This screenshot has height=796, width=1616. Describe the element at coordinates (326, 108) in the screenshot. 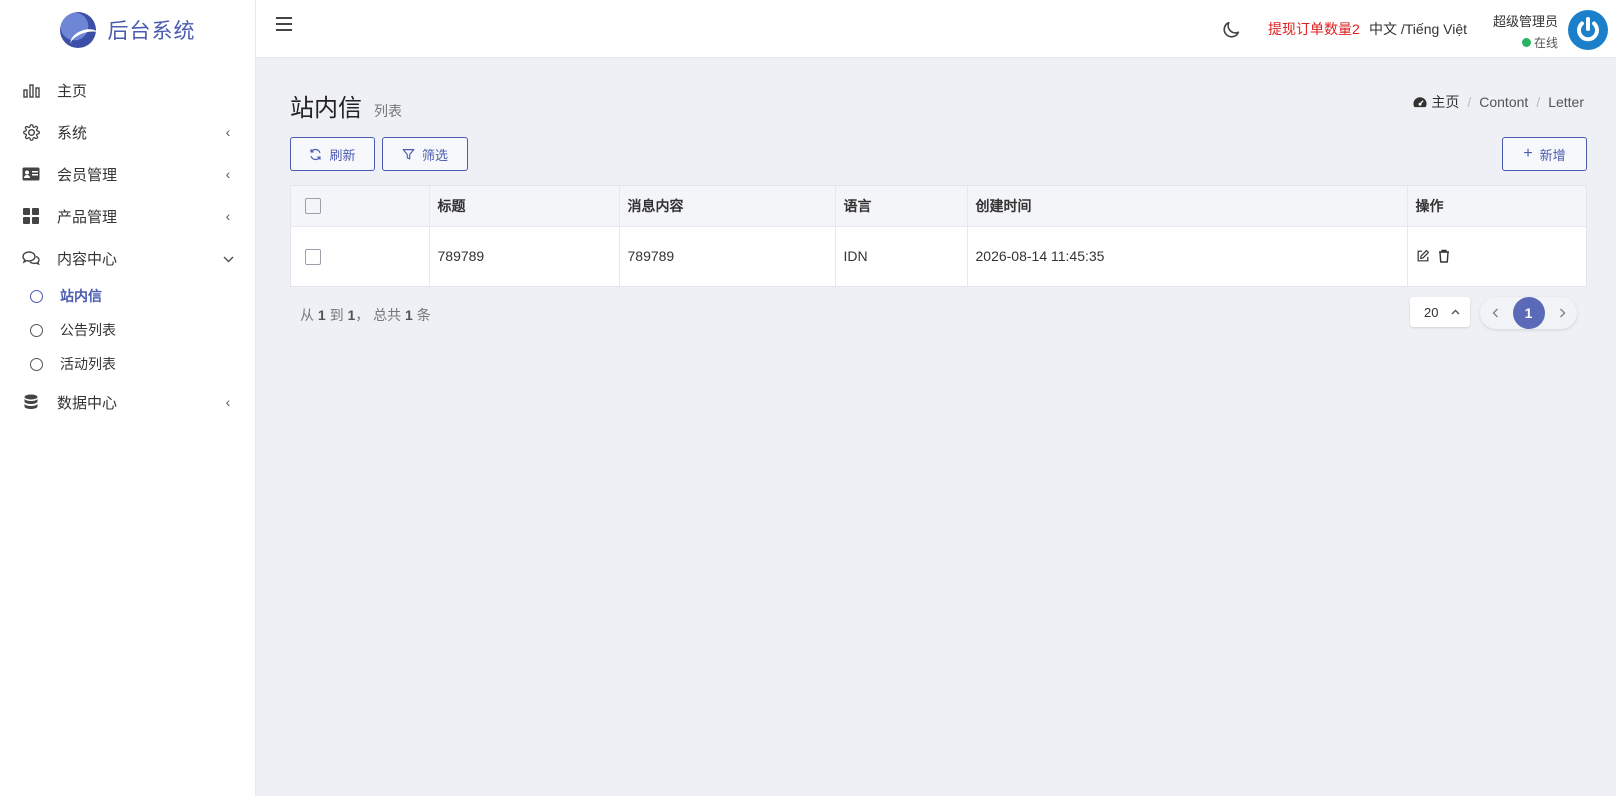

I see `page-title: 站内信` at that location.